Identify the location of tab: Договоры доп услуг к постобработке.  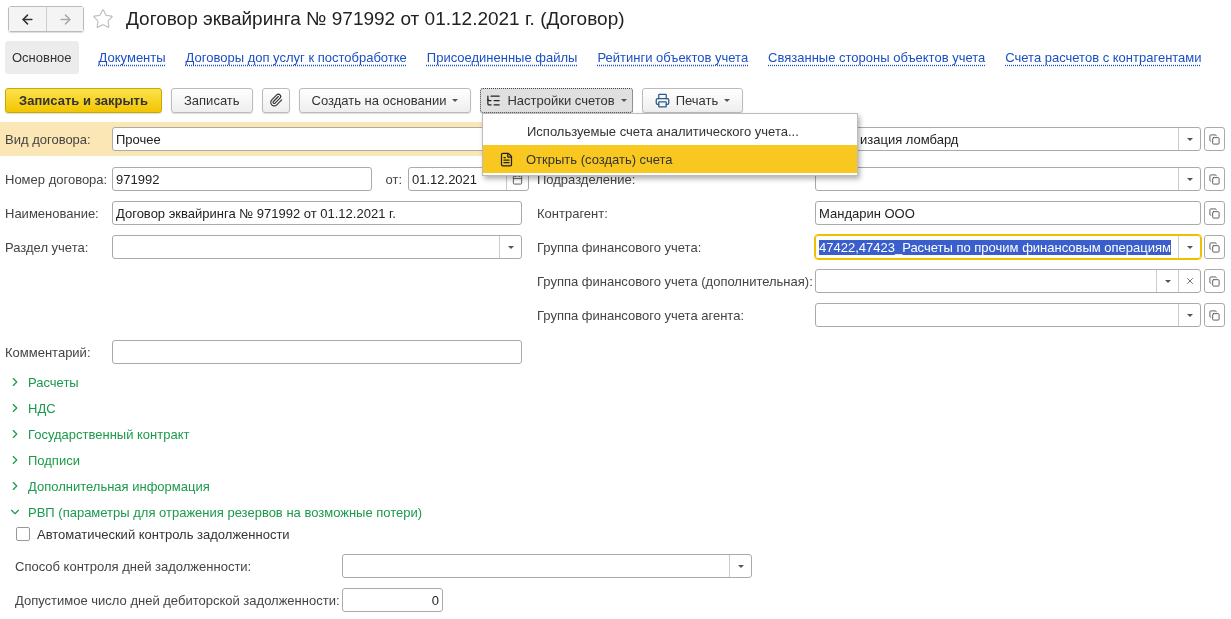
(296, 57).